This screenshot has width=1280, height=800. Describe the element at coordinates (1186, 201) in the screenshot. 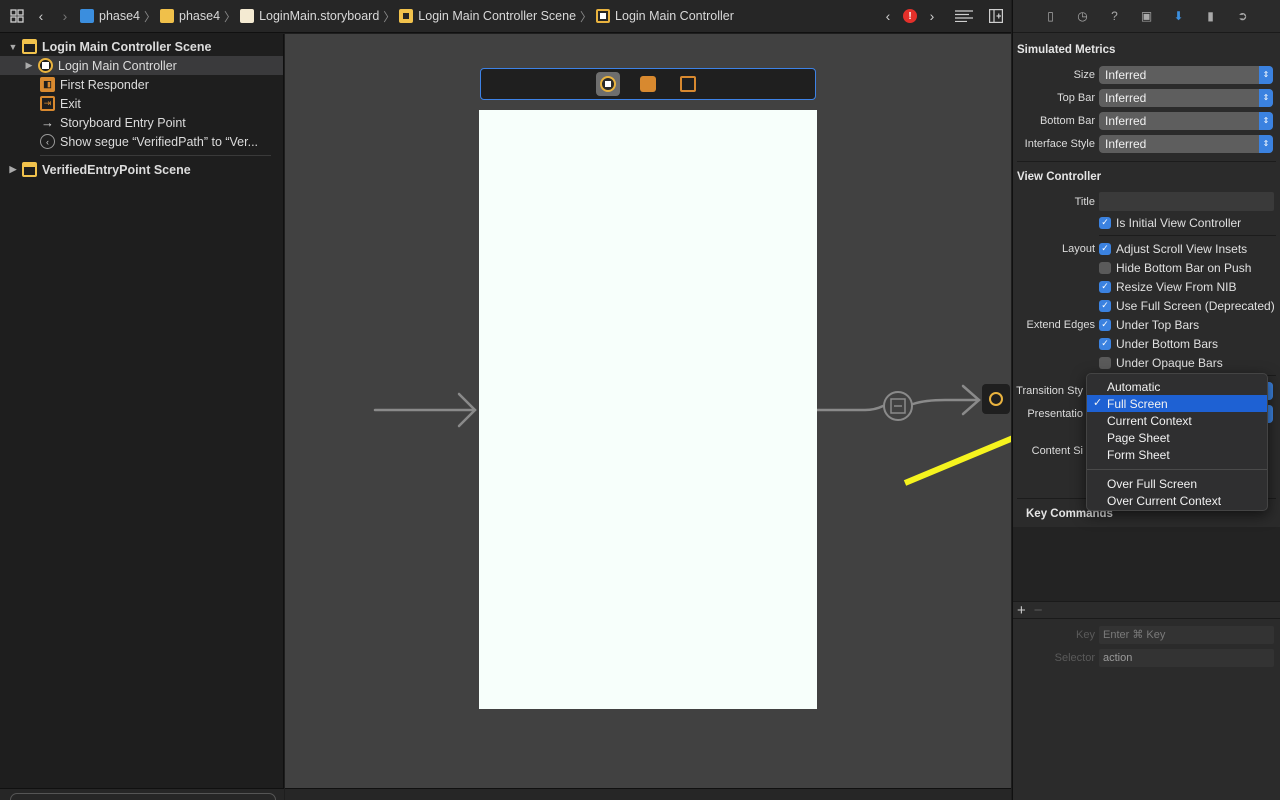

I see `title-field` at that location.